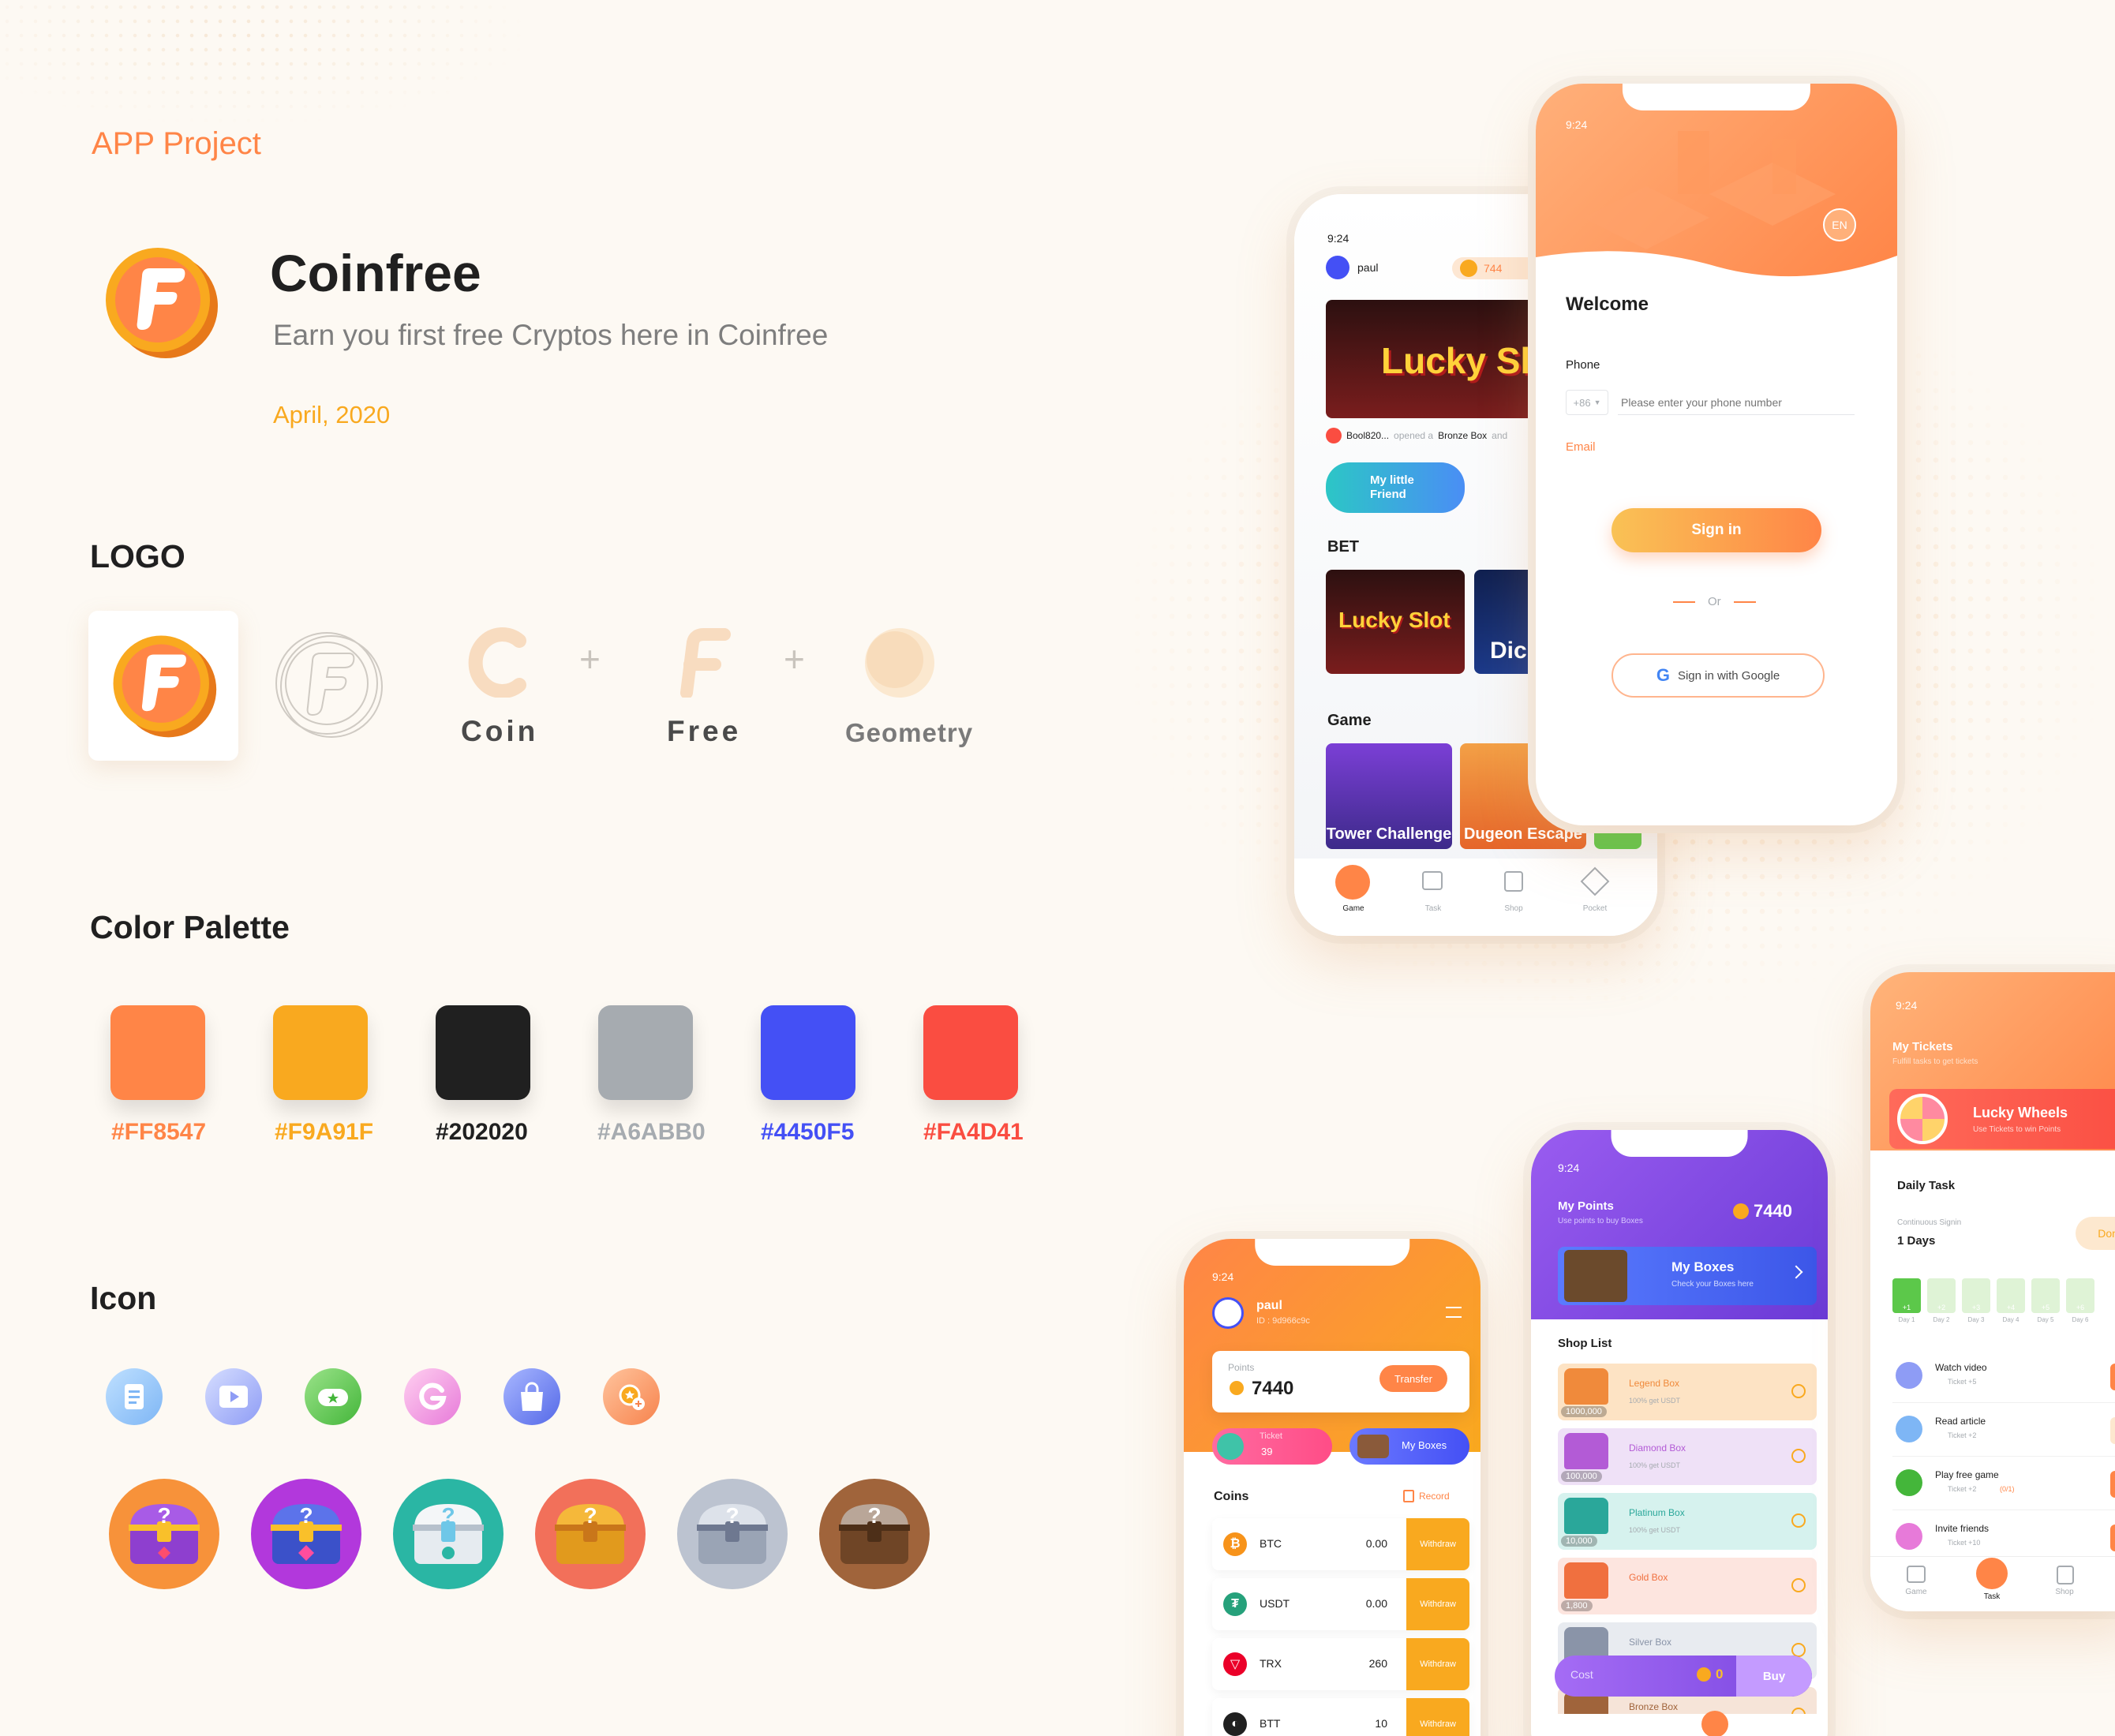 The image size is (2115, 1736). What do you see at coordinates (1774, 1676) in the screenshot?
I see `buy-button: Buy` at bounding box center [1774, 1676].